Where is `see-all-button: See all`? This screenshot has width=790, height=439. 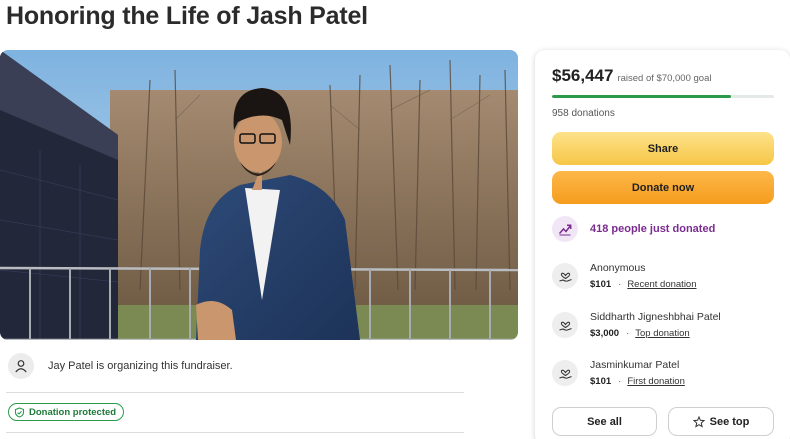
see-all-button: See all is located at coordinates (604, 421).